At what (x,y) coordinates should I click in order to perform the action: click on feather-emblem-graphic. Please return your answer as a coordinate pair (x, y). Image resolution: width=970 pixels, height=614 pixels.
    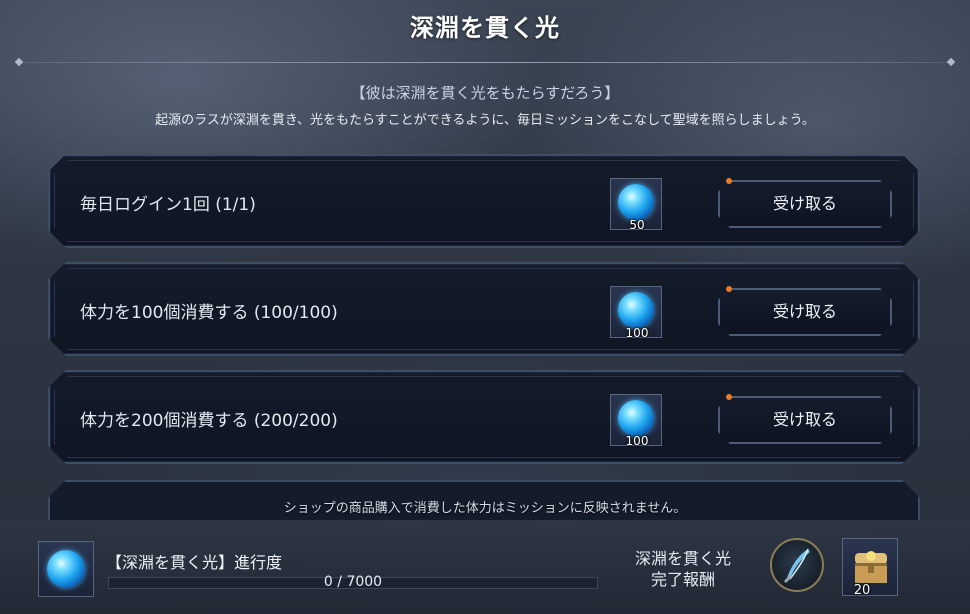
    Looking at the image, I should click on (797, 565).